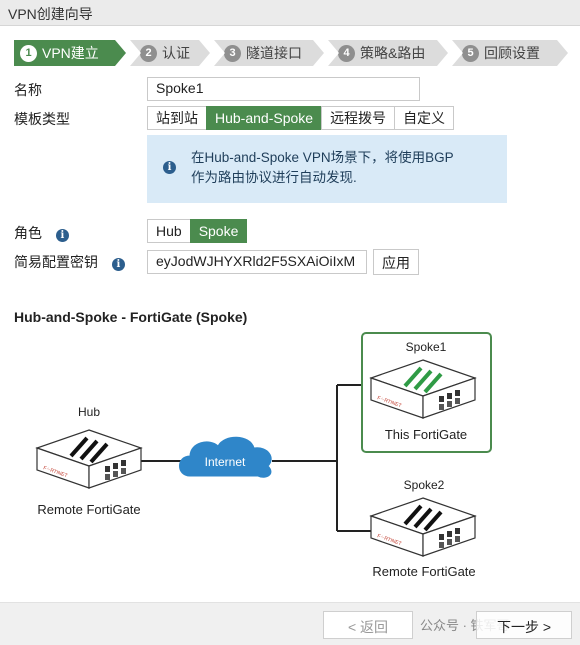  I want to click on name-input: Spoke1, so click(283, 89).